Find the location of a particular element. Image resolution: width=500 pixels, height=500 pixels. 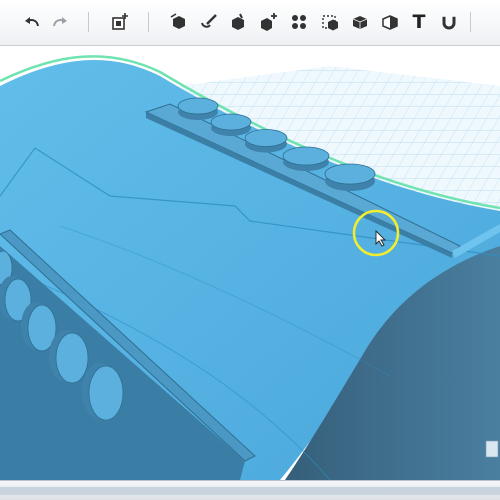

transform-icon is located at coordinates (177, 21).